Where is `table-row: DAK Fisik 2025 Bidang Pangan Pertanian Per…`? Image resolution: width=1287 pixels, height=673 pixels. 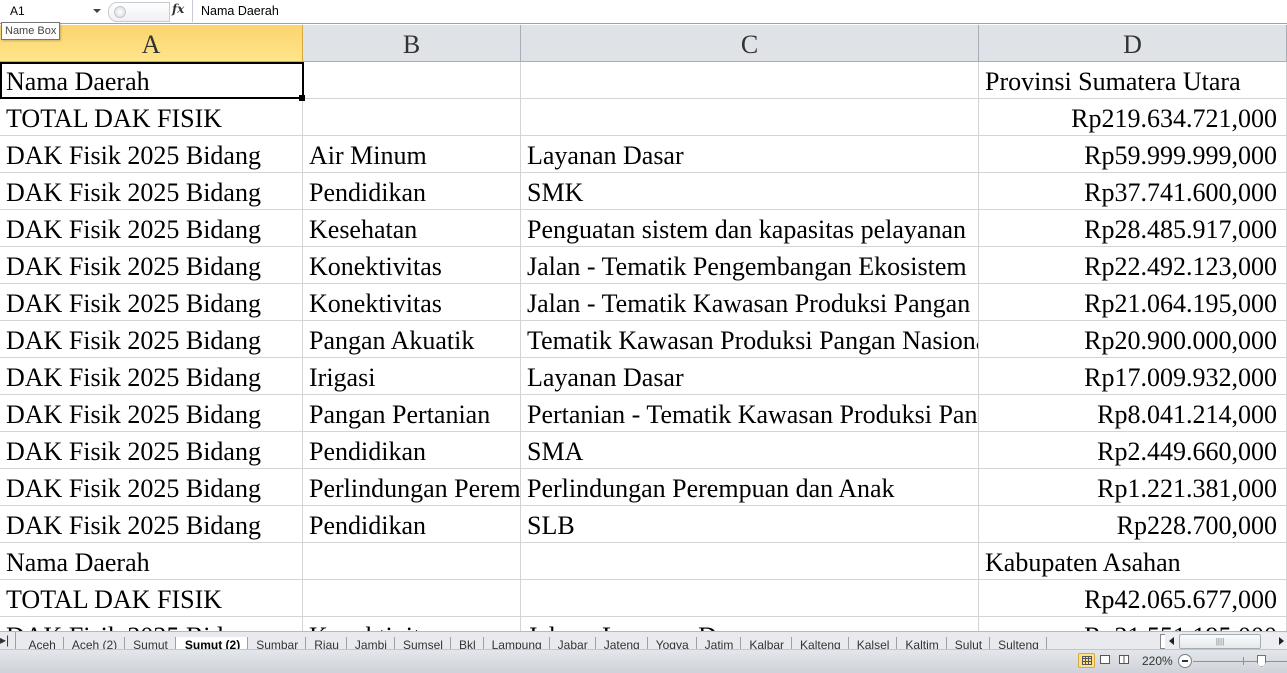
table-row: DAK Fisik 2025 Bidang Pangan Pertanian Per… is located at coordinates (643, 413).